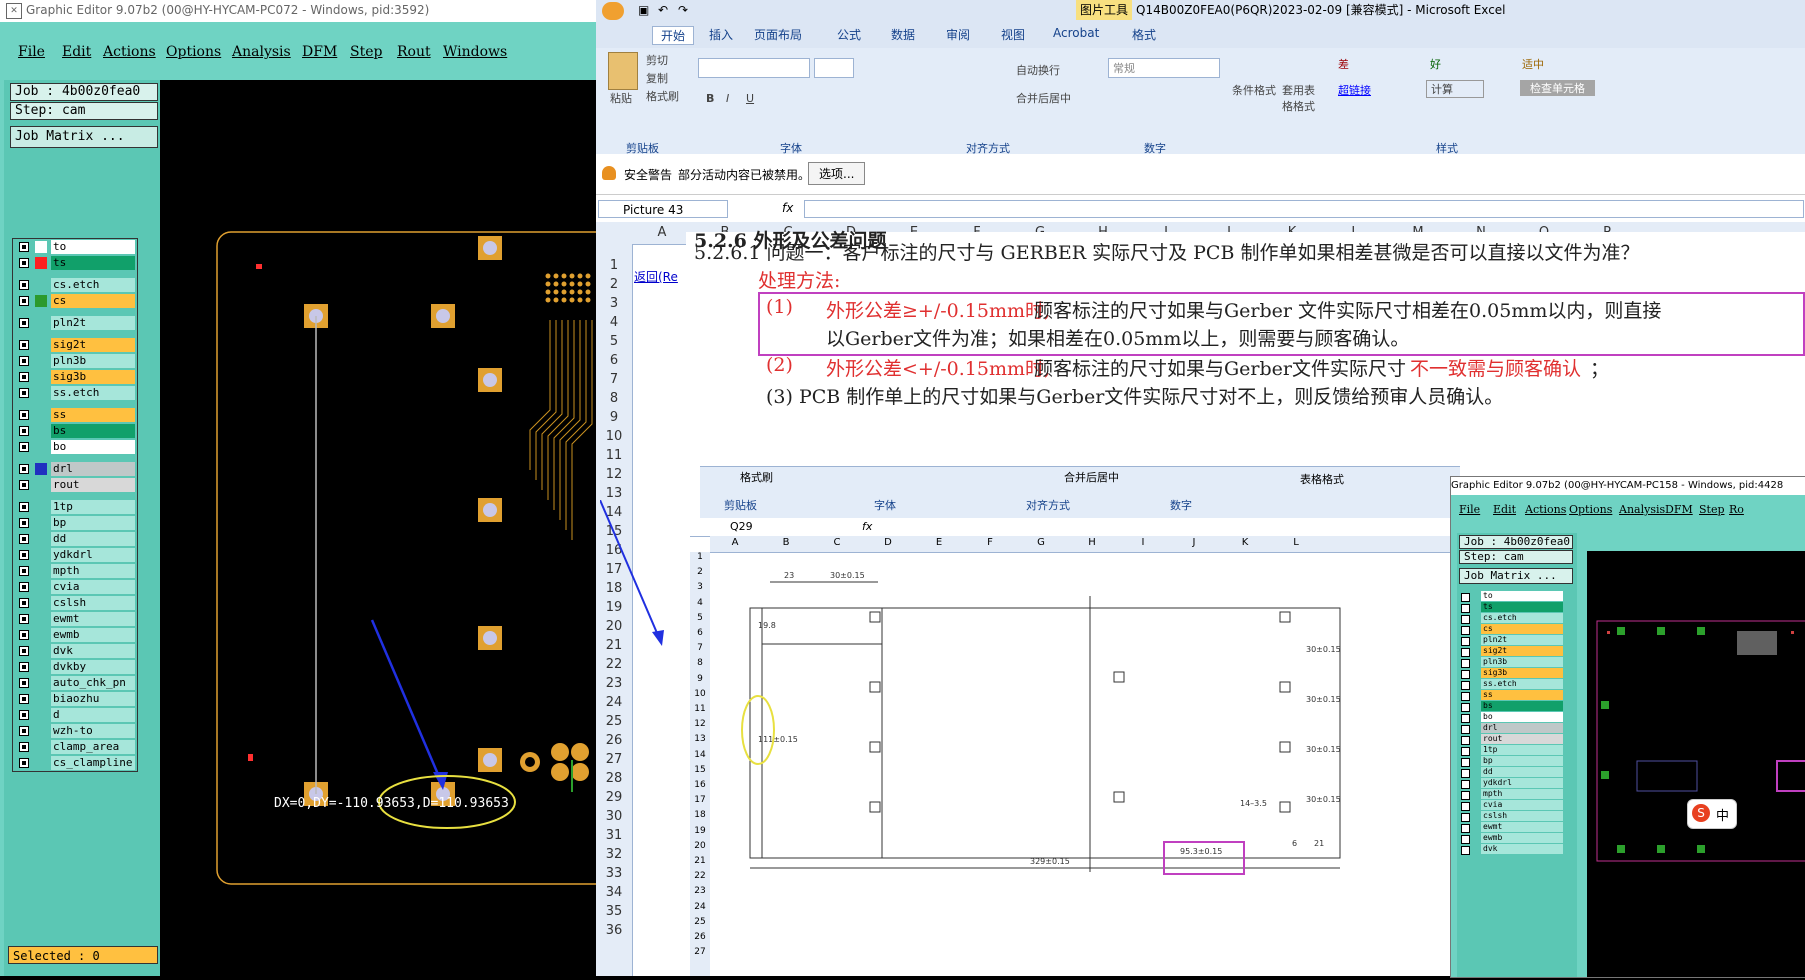 Image resolution: width=1805 pixels, height=980 pixels. What do you see at coordinates (193, 52) in the screenshot?
I see `menu-options: Options` at bounding box center [193, 52].